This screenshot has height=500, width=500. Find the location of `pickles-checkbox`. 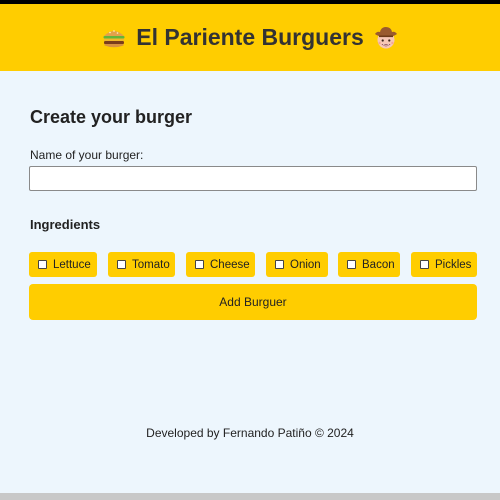

pickles-checkbox is located at coordinates (424, 264).